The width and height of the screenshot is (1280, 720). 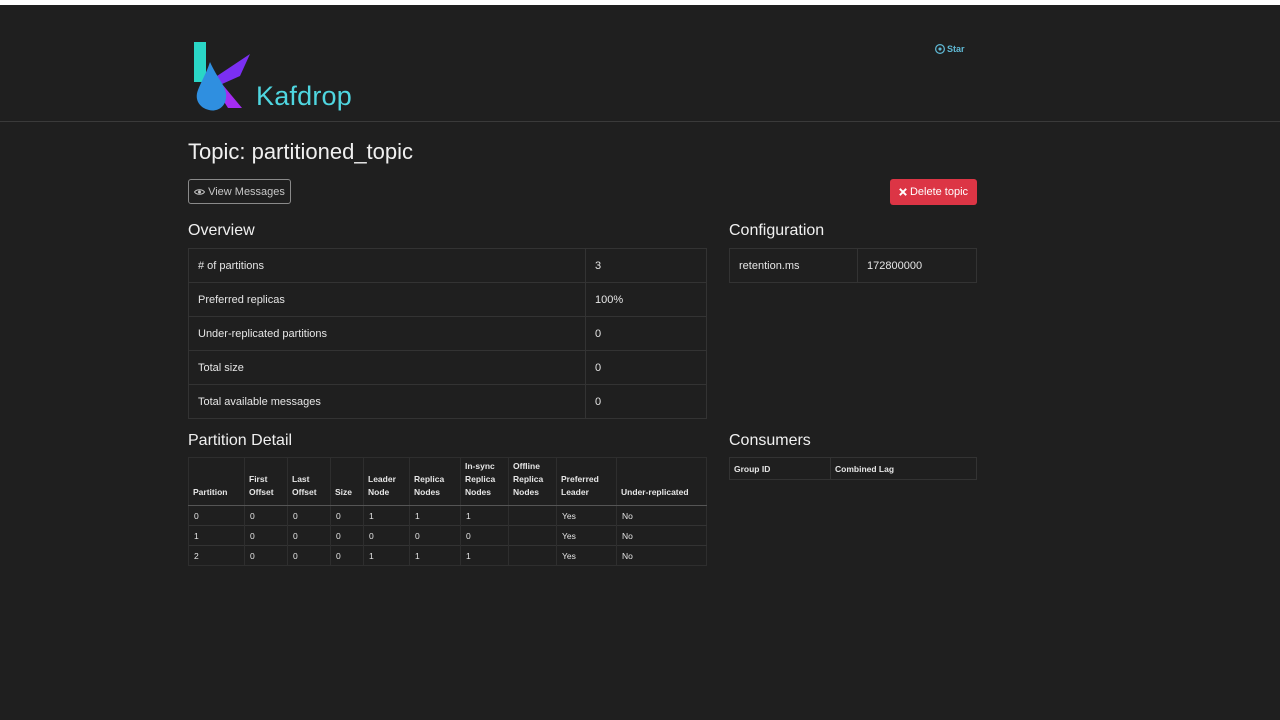 What do you see at coordinates (435, 481) in the screenshot?
I see `column-header: Replica Nodes` at bounding box center [435, 481].